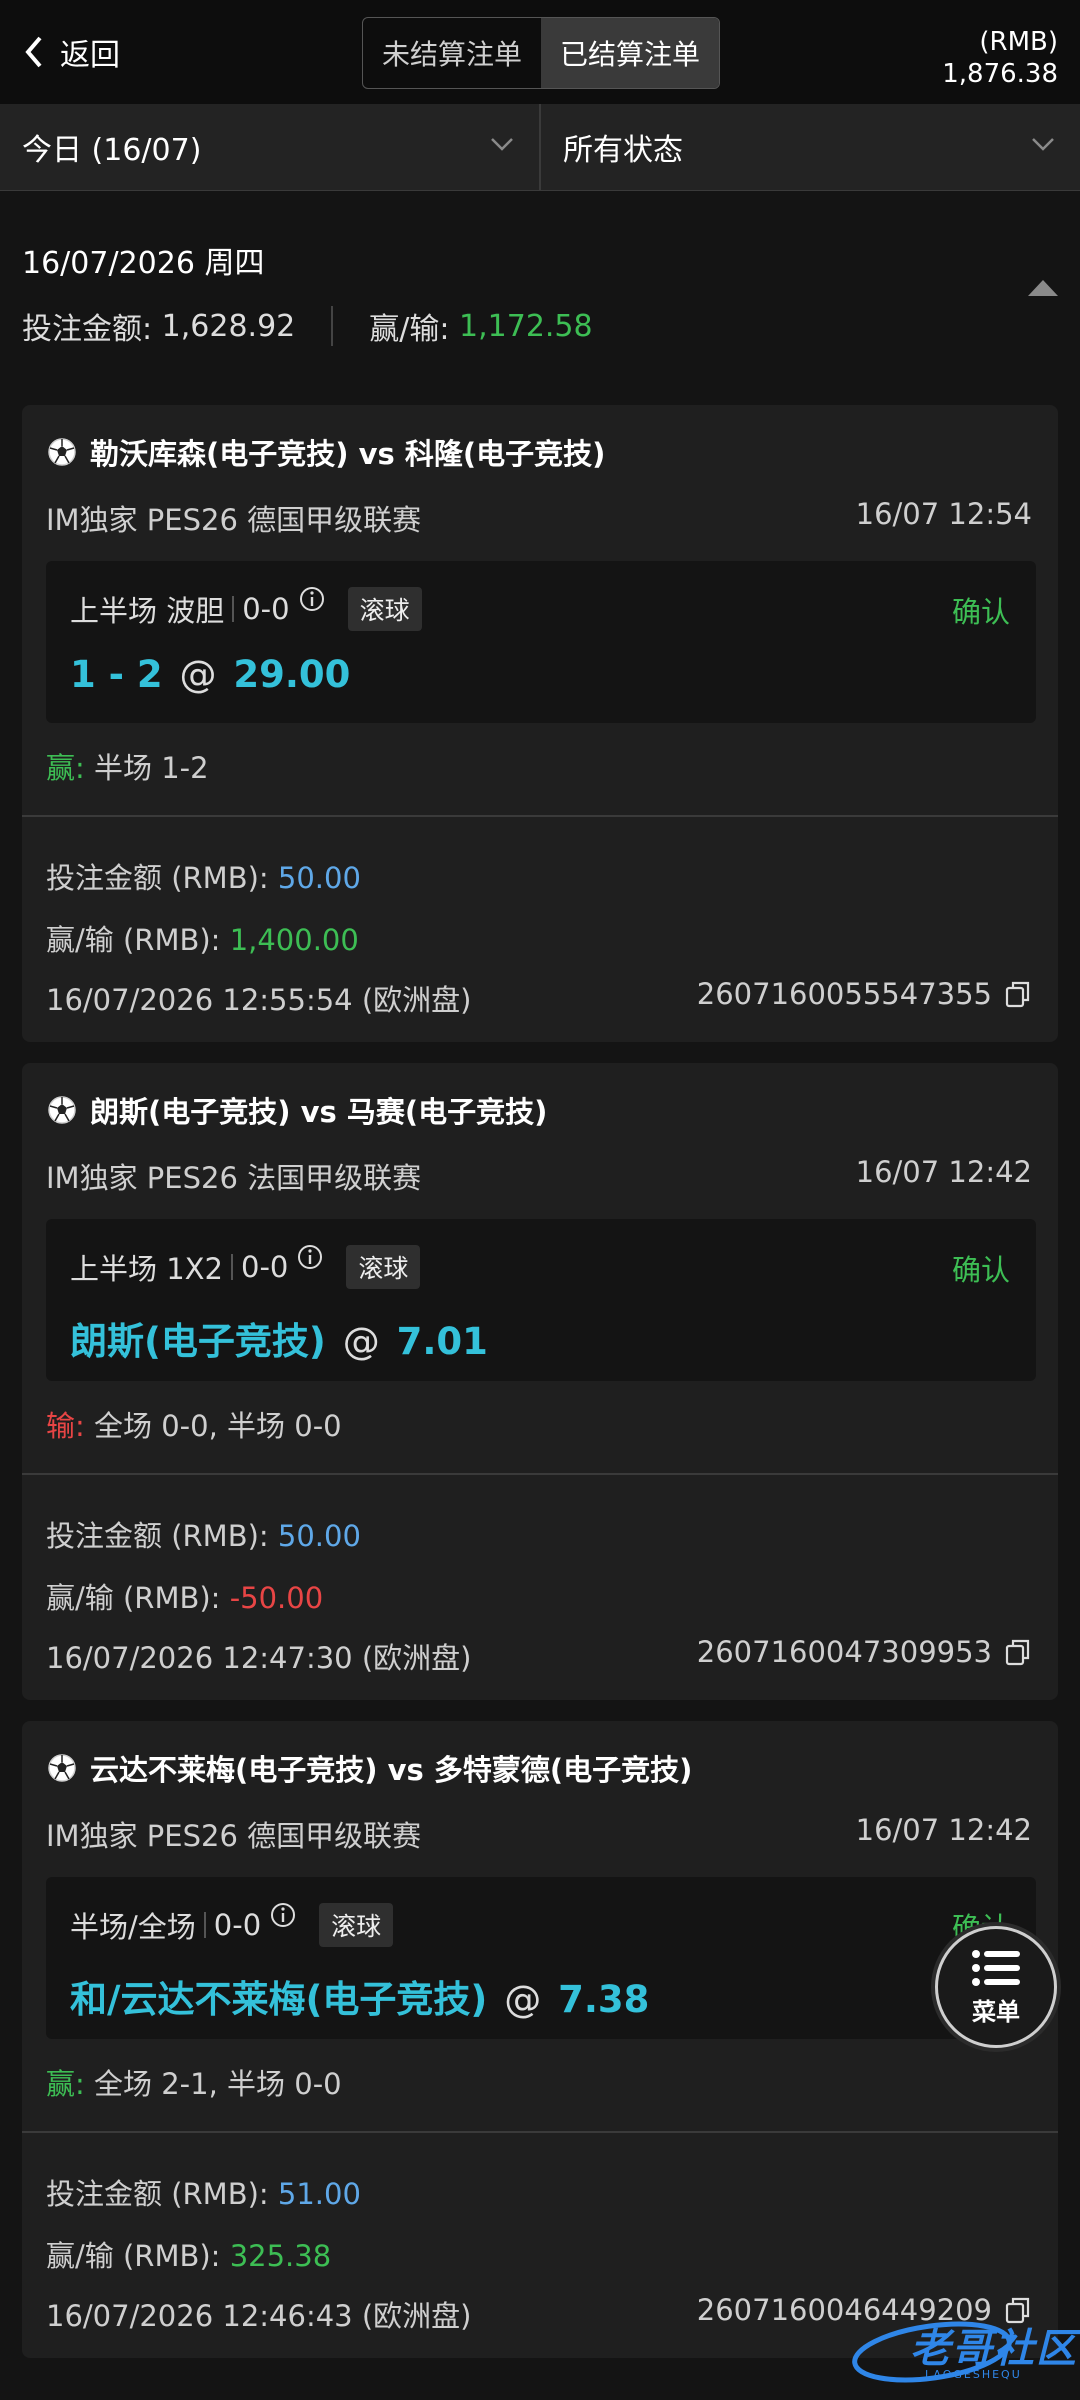 This screenshot has height=2400, width=1080. I want to click on match-name: 云达不莱梅(电子竞技) vs 多特蒙德(电子竞技), so click(391, 1770).